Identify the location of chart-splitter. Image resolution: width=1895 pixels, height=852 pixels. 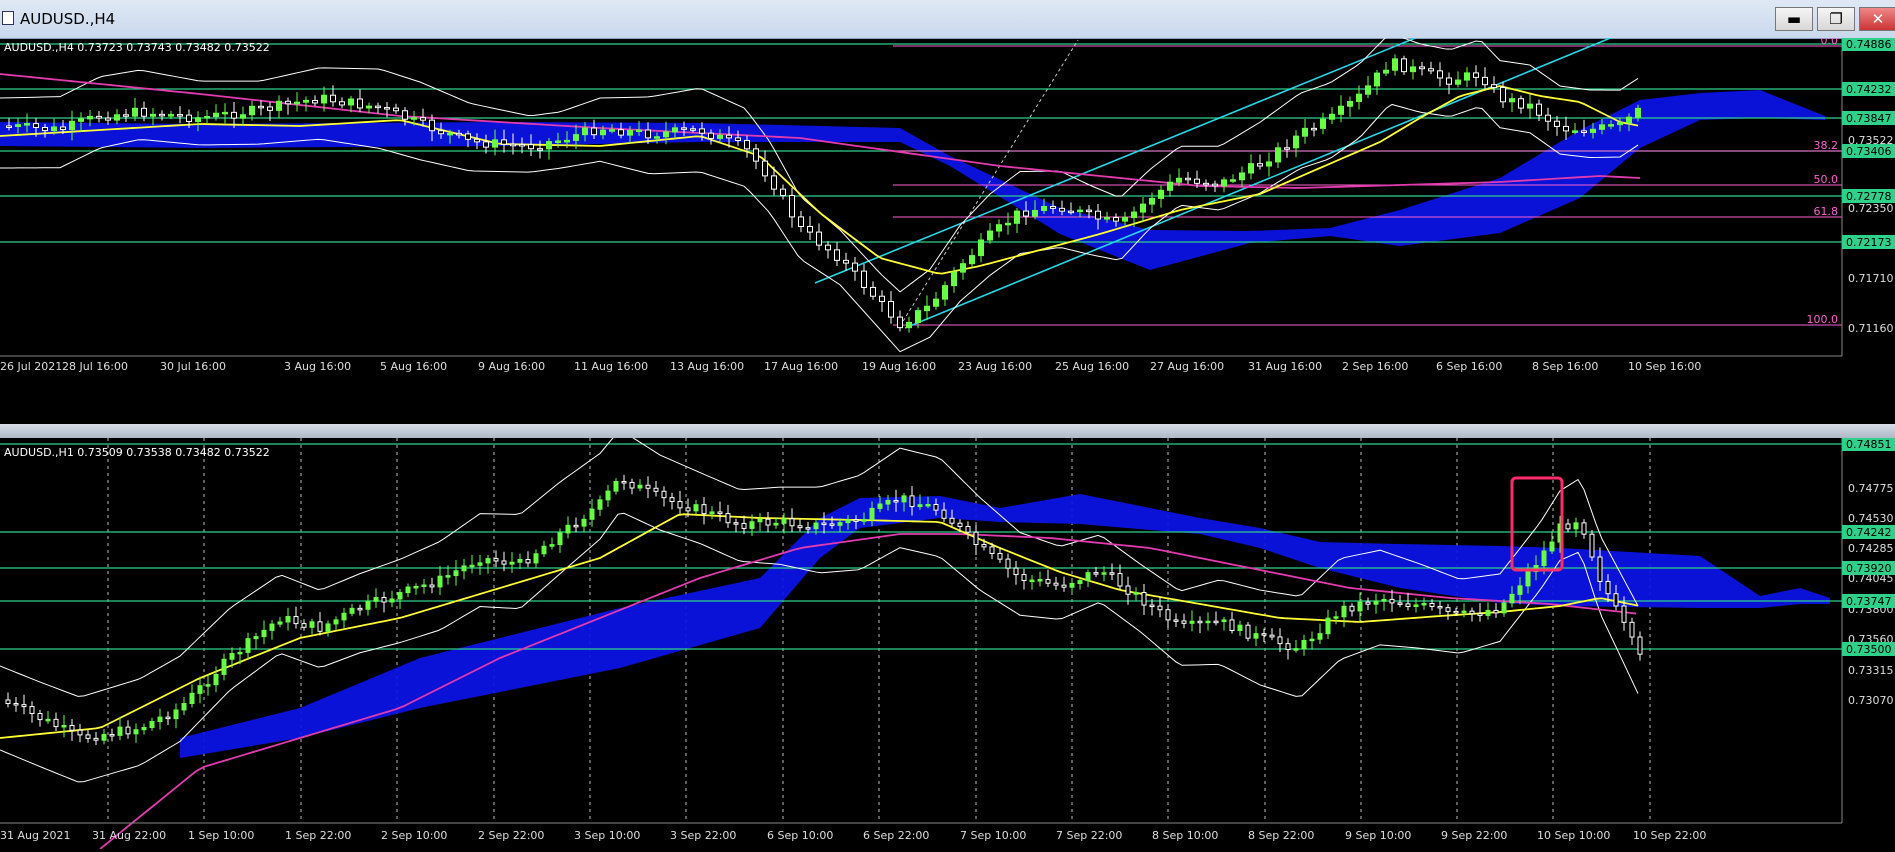
(947, 431).